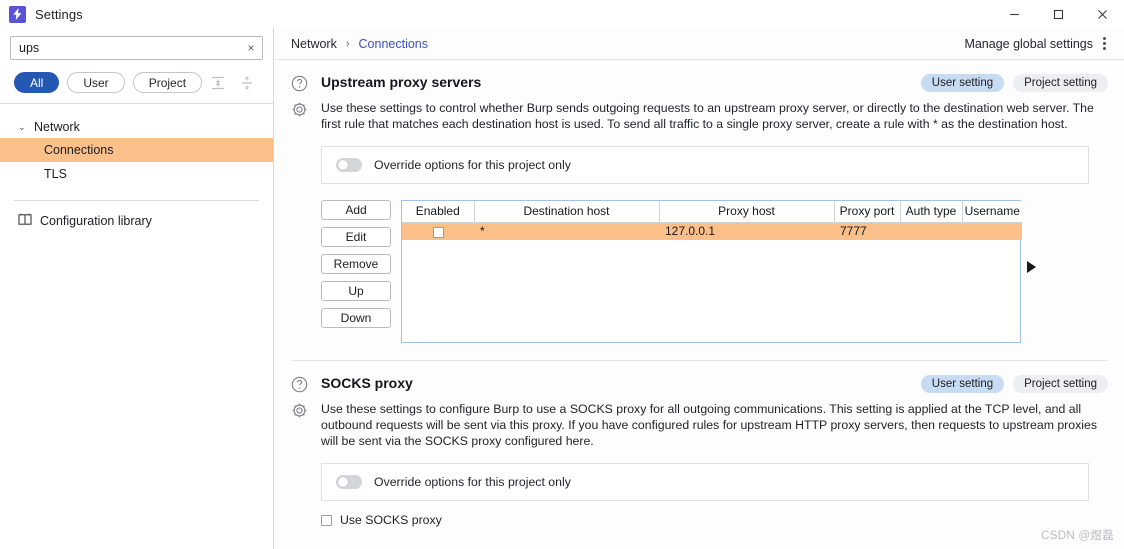  I want to click on badge-user-setting-socks: User setting, so click(962, 384).